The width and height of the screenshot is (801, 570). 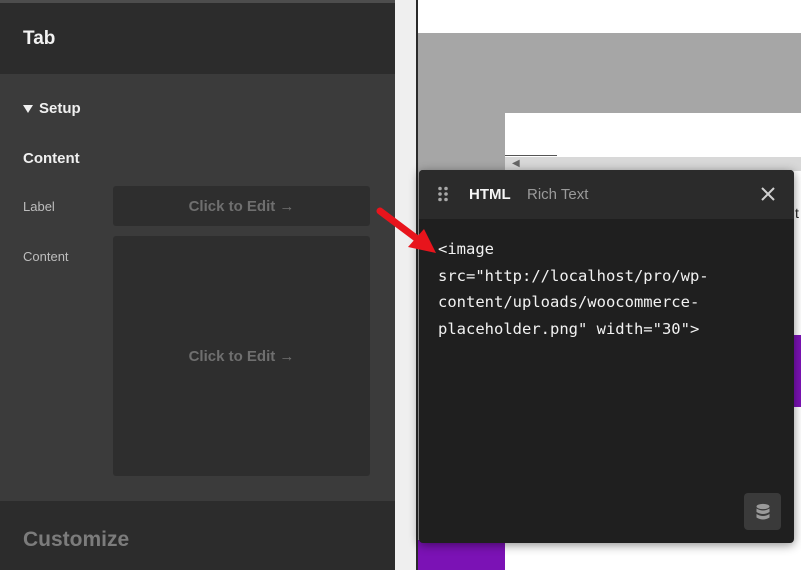 What do you see at coordinates (406, 230) in the screenshot?
I see `red-arrow-icon` at bounding box center [406, 230].